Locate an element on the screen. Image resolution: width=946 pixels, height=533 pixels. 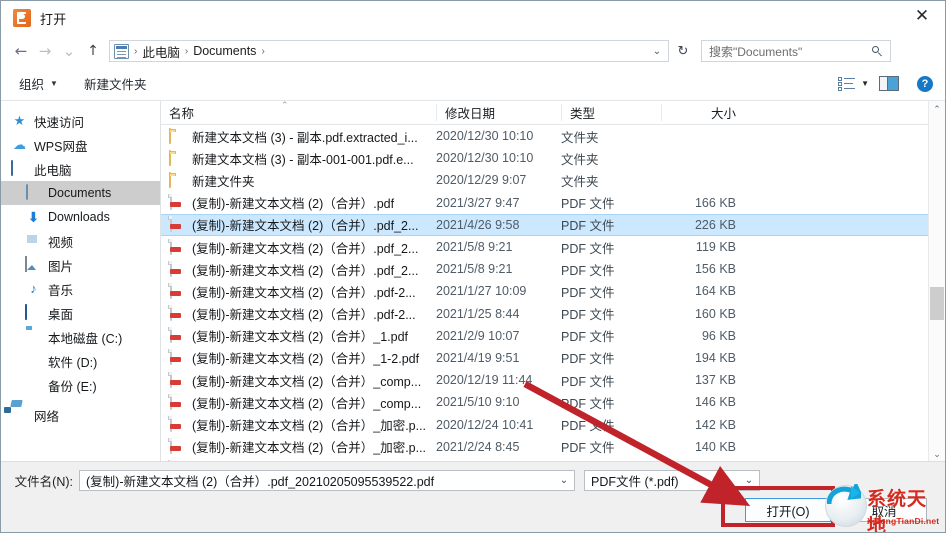
sidebar-item-quick-access: ★ 快速访问 is located at coordinates (80, 121).